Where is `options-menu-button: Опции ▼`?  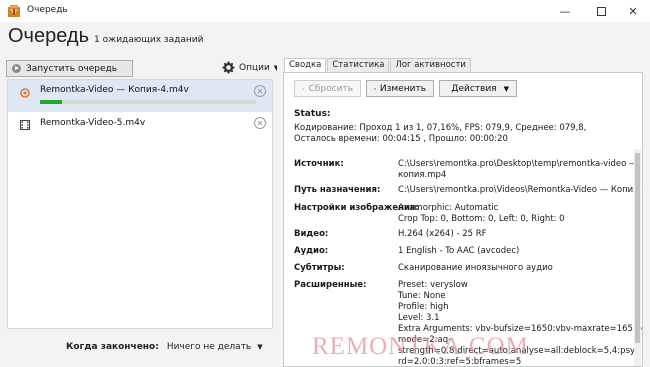
options-menu-button: Опции ▼ is located at coordinates (250, 67).